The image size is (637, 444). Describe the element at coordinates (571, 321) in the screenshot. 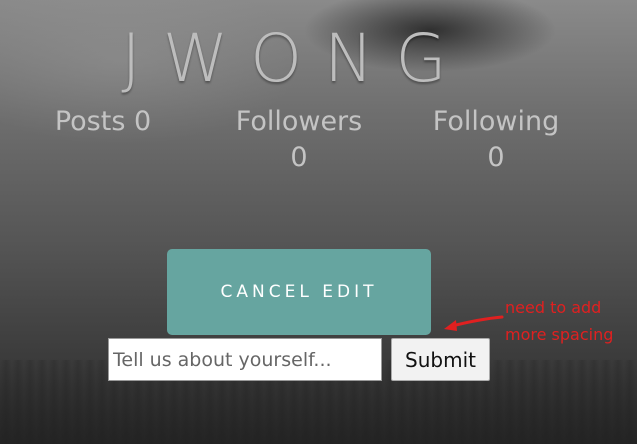

I see `annotation-note: need to add more spacing` at that location.